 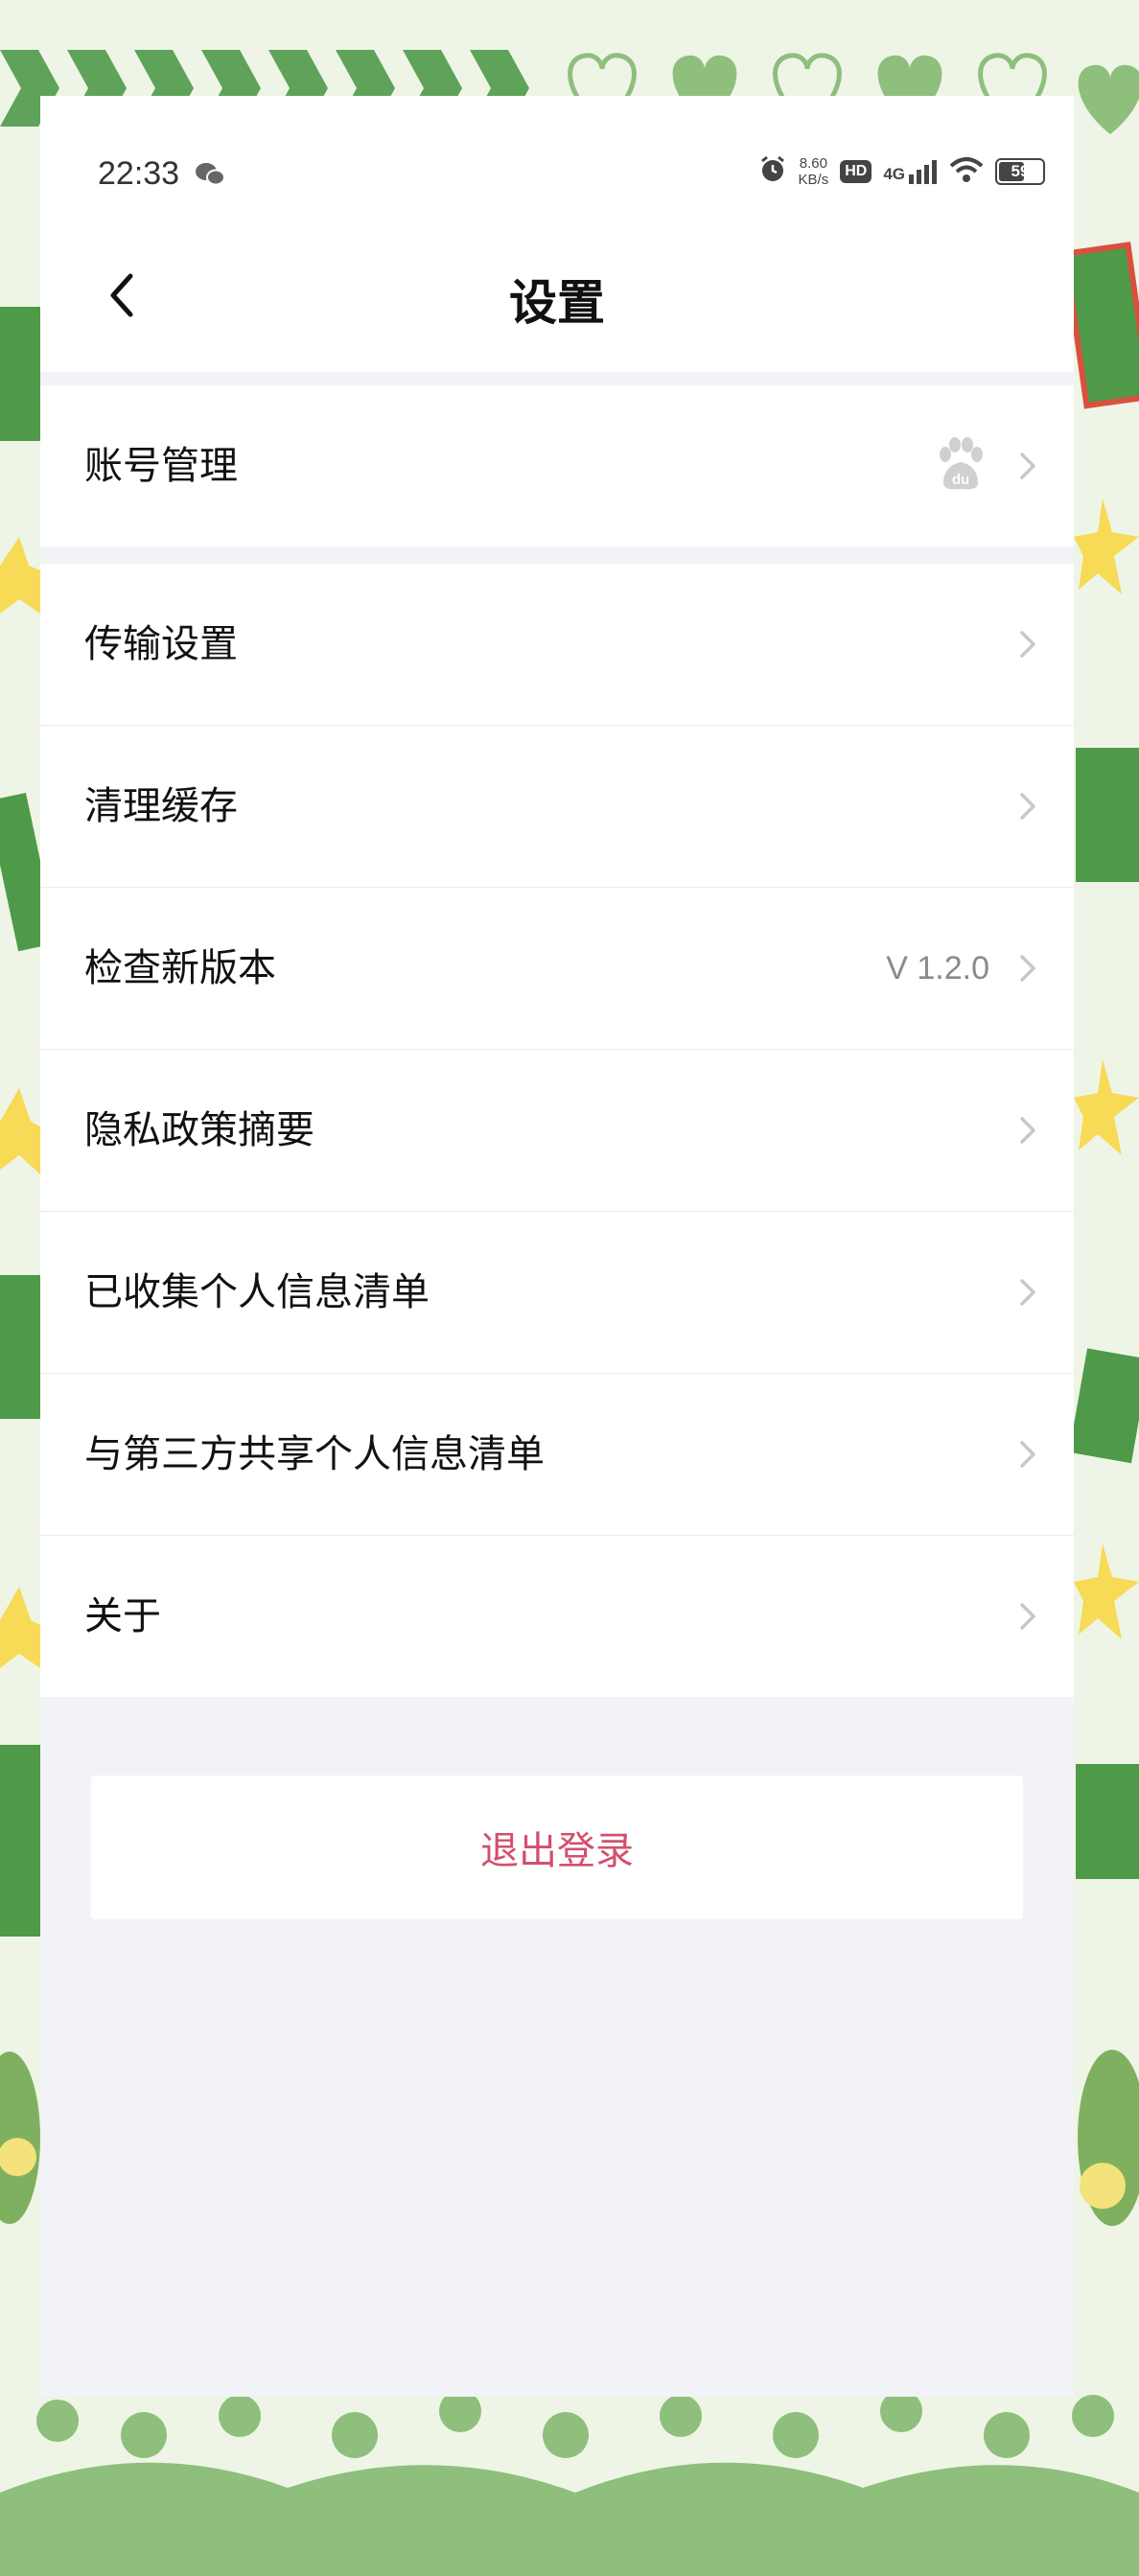 I want to click on version-value: V 1.2.0, so click(x=937, y=968).